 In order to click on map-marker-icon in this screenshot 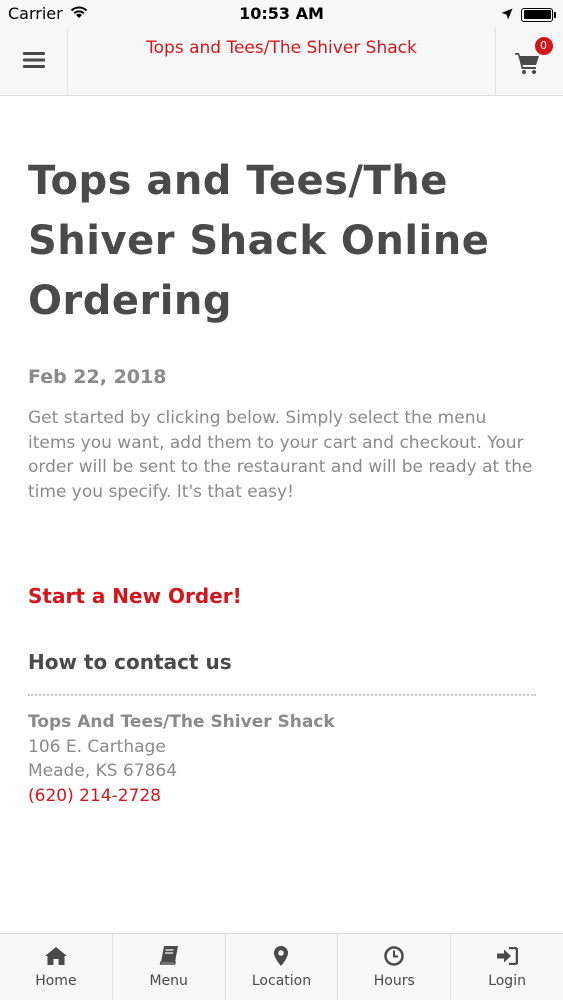, I will do `click(281, 956)`.